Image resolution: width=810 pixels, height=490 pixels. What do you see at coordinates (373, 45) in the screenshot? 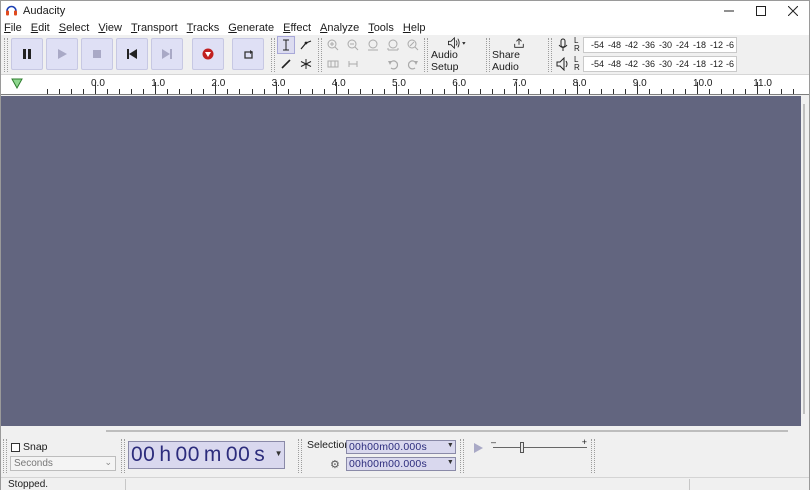
I see `fit-selection-button` at bounding box center [373, 45].